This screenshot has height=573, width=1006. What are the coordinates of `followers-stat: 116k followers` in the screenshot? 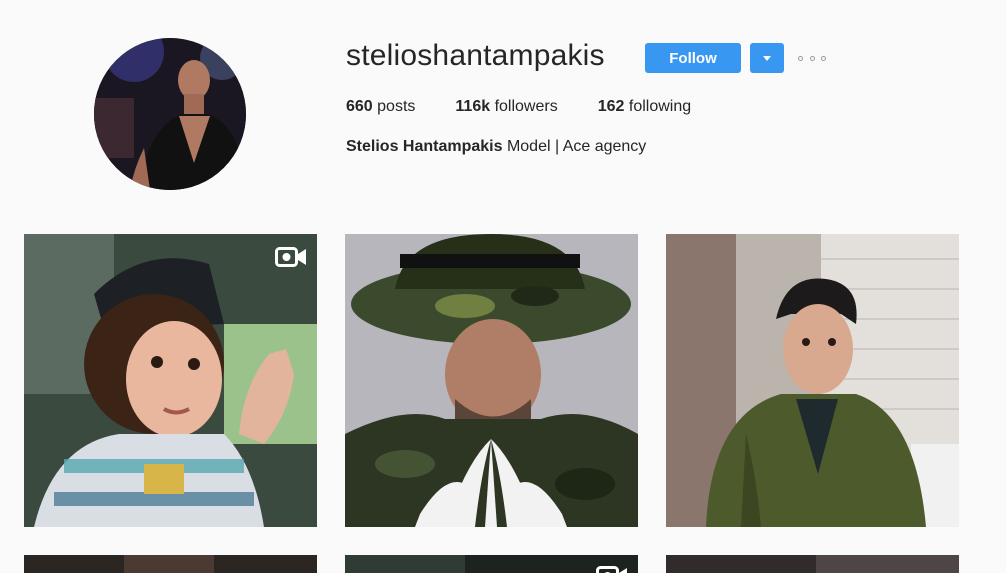 It's located at (506, 107).